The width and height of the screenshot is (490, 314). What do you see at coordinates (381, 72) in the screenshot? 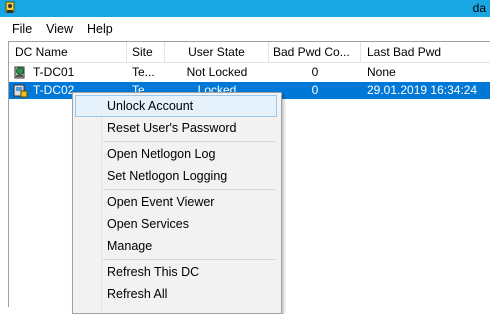
I see `cell-last-bad-pwd: None` at bounding box center [381, 72].